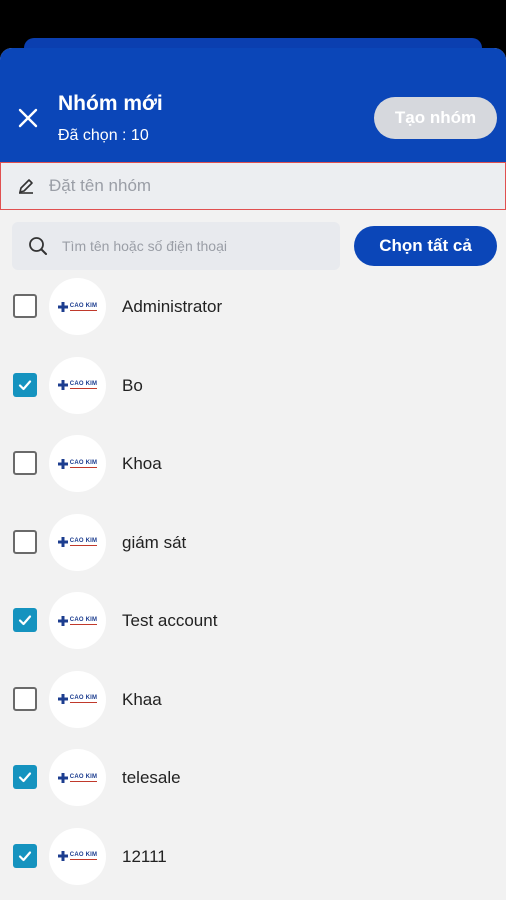 This screenshot has height=900, width=506. I want to click on header-bar: Nhóm mới Đã chọn : 10 Tạo nhóm, so click(253, 105).